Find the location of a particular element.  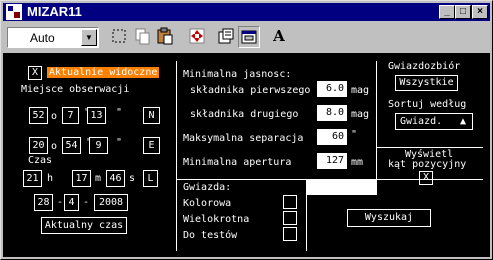

second-field: 46 is located at coordinates (115, 178).